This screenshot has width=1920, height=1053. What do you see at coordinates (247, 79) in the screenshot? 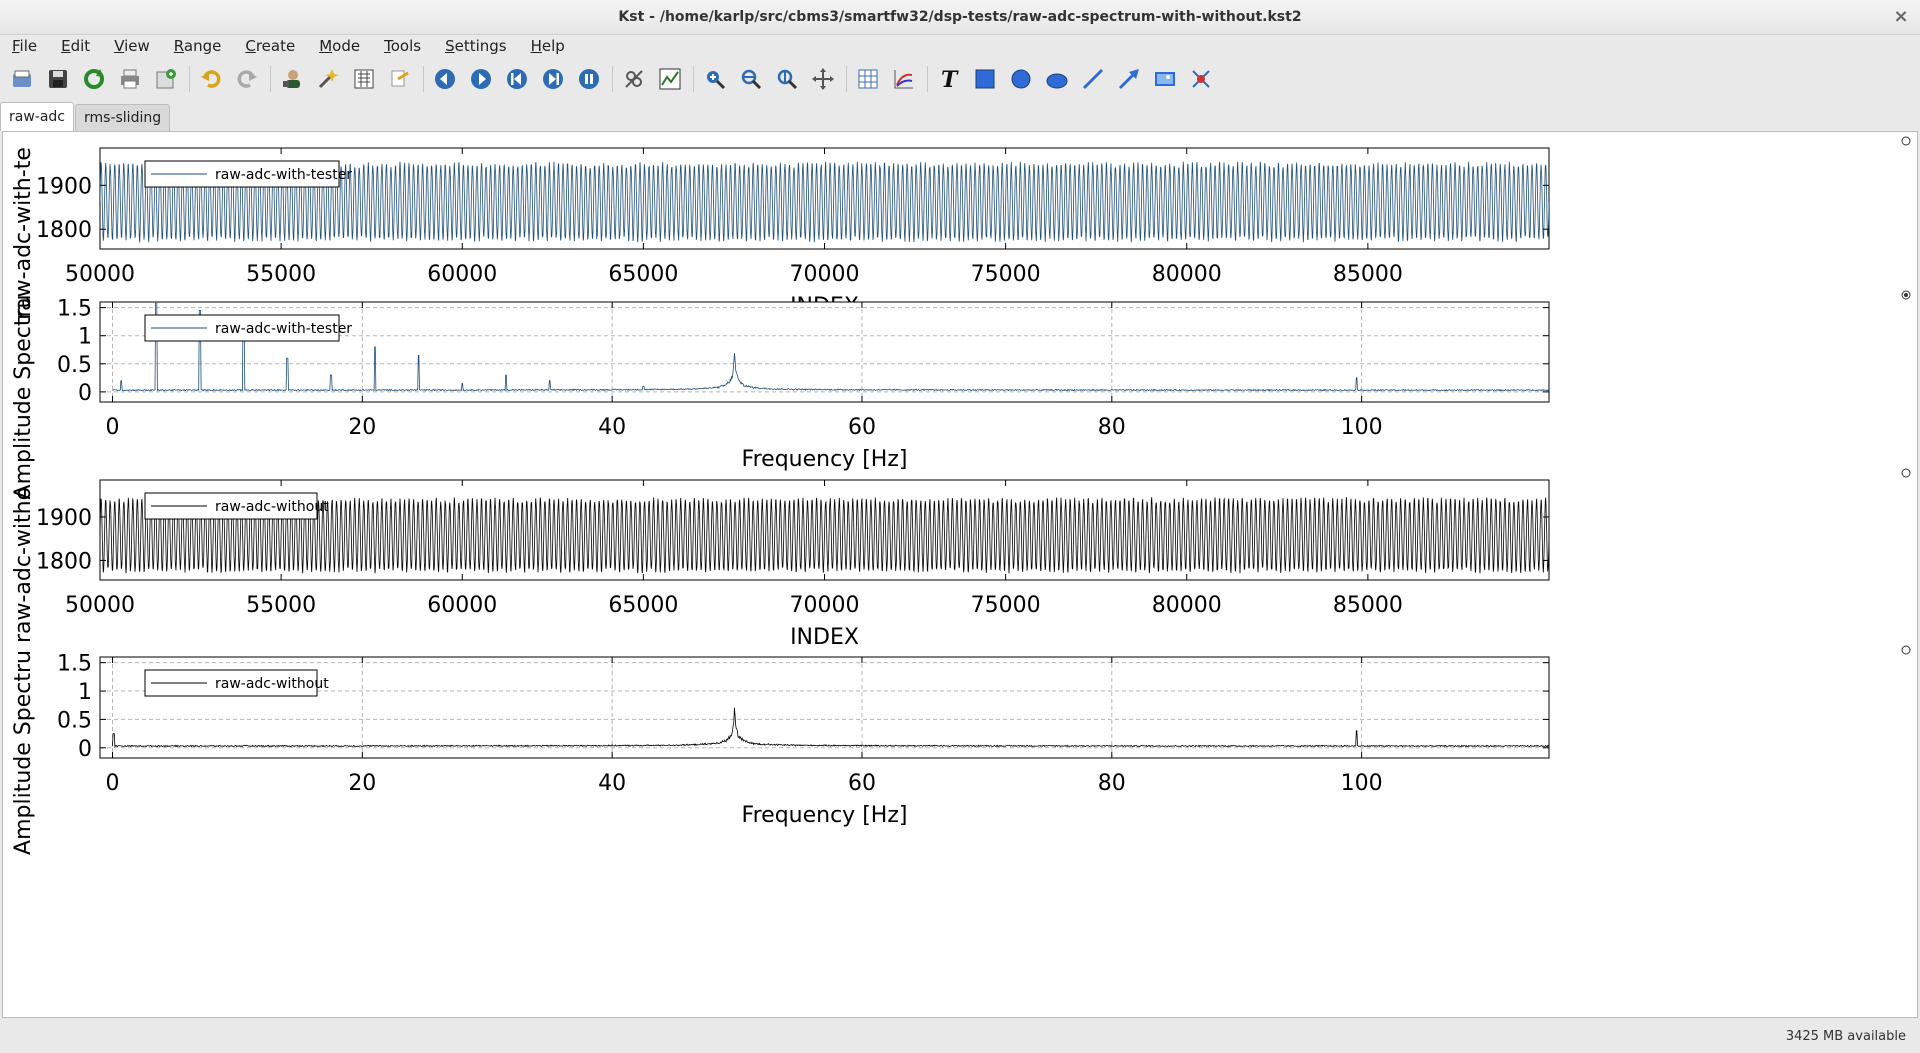
I see `redo-icon` at bounding box center [247, 79].